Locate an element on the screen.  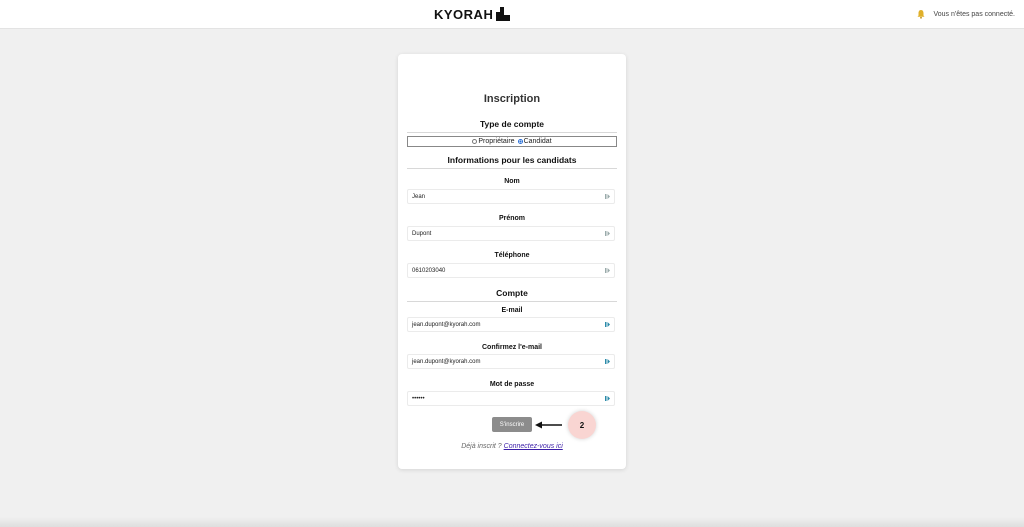
register-button: S'inscrire is located at coordinates (512, 424).